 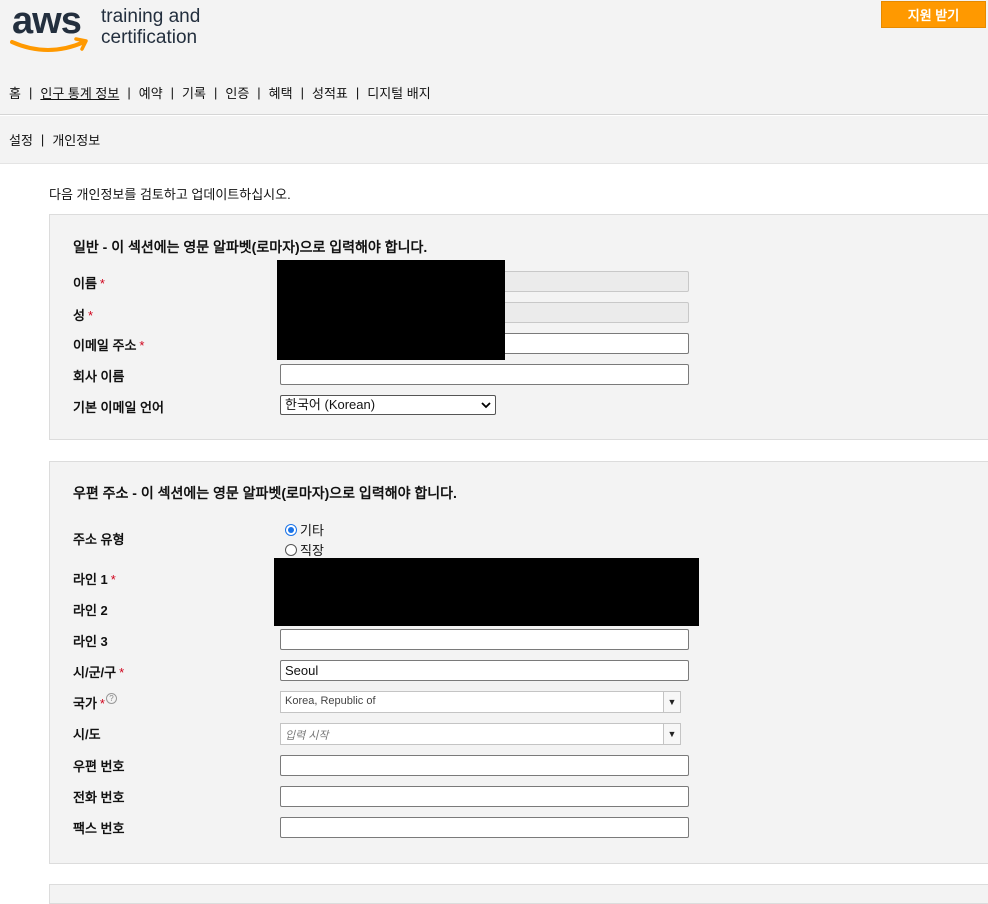 What do you see at coordinates (291, 529) in the screenshot?
I see `radio-selected-icon` at bounding box center [291, 529].